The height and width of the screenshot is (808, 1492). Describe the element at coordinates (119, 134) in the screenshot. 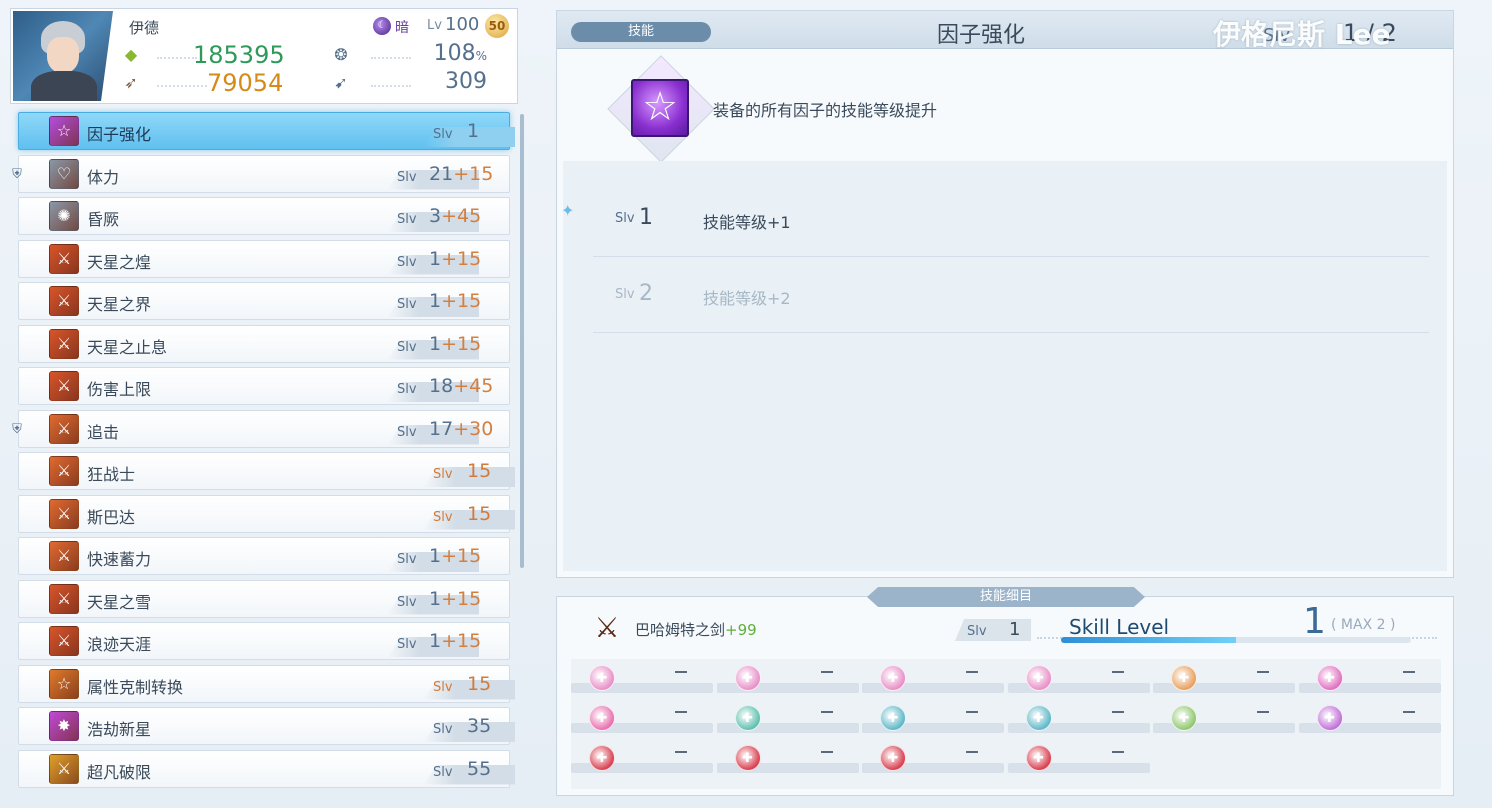

I see `skill-name: 因子强化` at that location.